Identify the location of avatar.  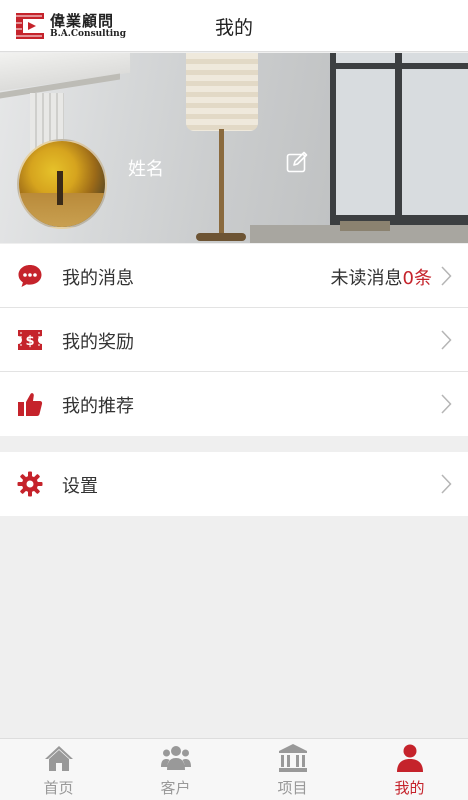
(62, 184).